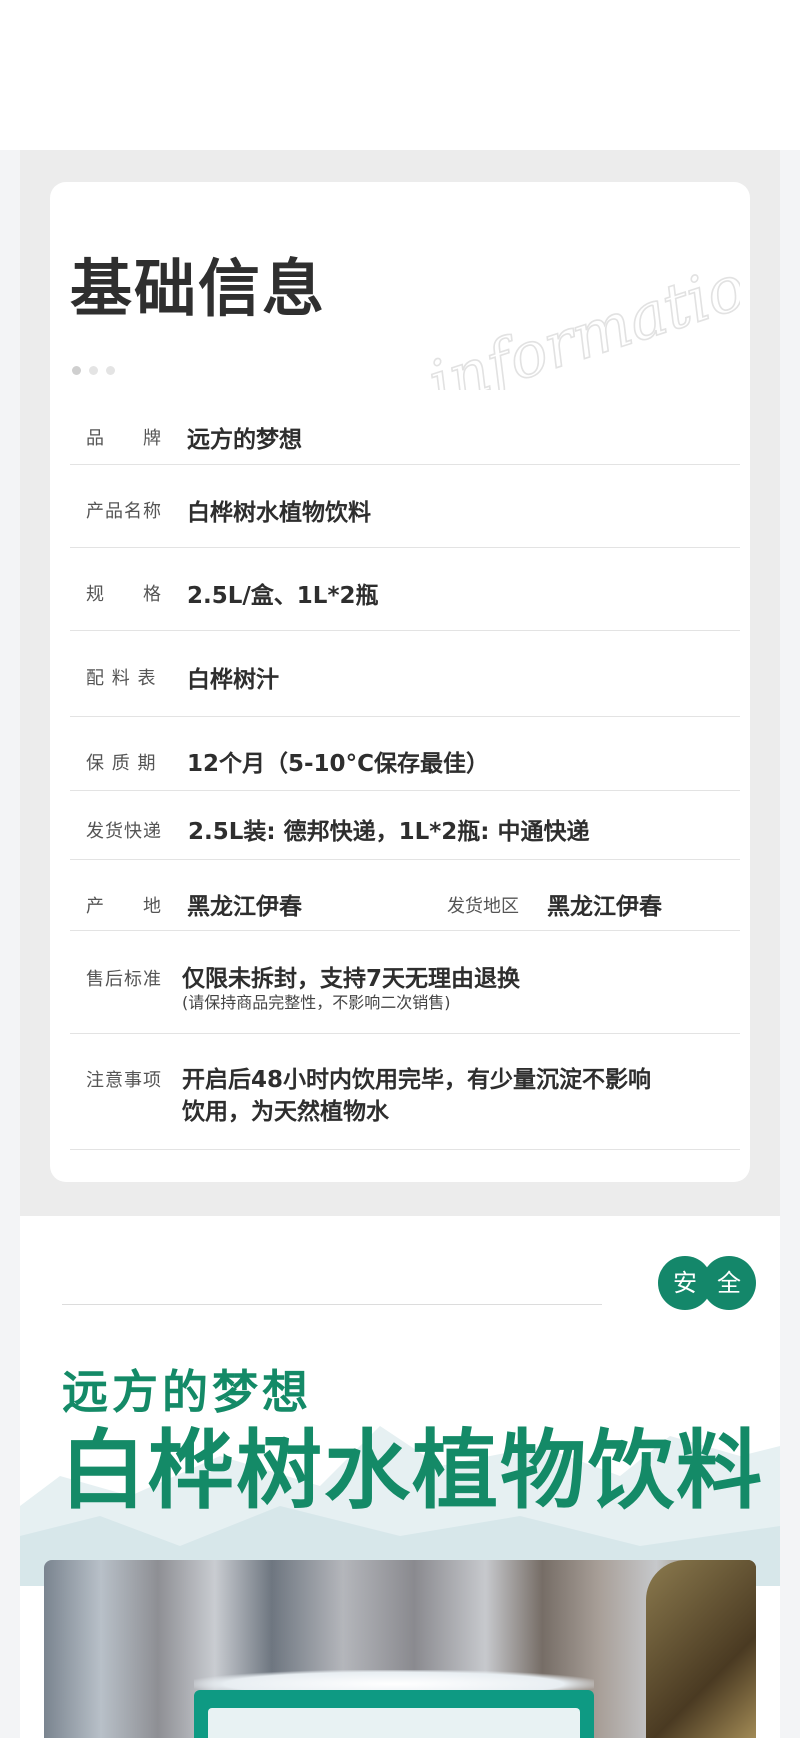 This screenshot has height=1738, width=800. Describe the element at coordinates (405, 436) in the screenshot. I see `info-row-brand: 品 牌 远方的梦想` at that location.